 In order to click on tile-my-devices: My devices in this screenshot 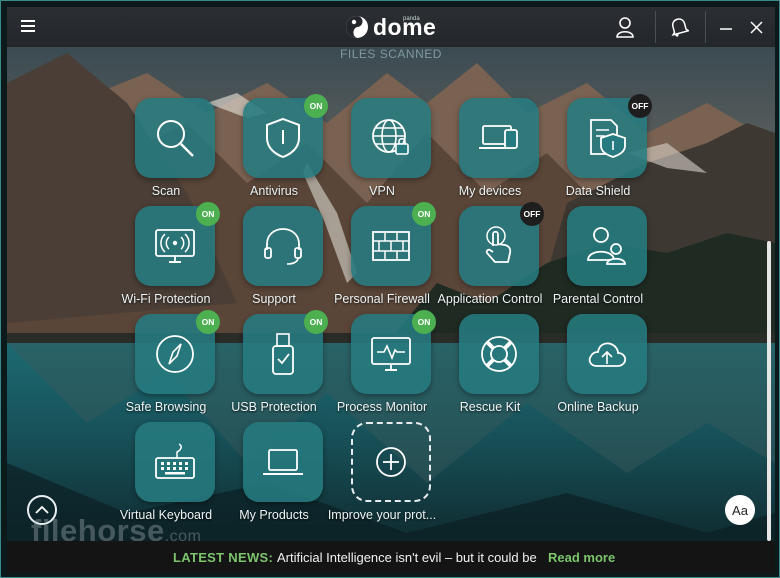, I will do `click(487, 152)`.